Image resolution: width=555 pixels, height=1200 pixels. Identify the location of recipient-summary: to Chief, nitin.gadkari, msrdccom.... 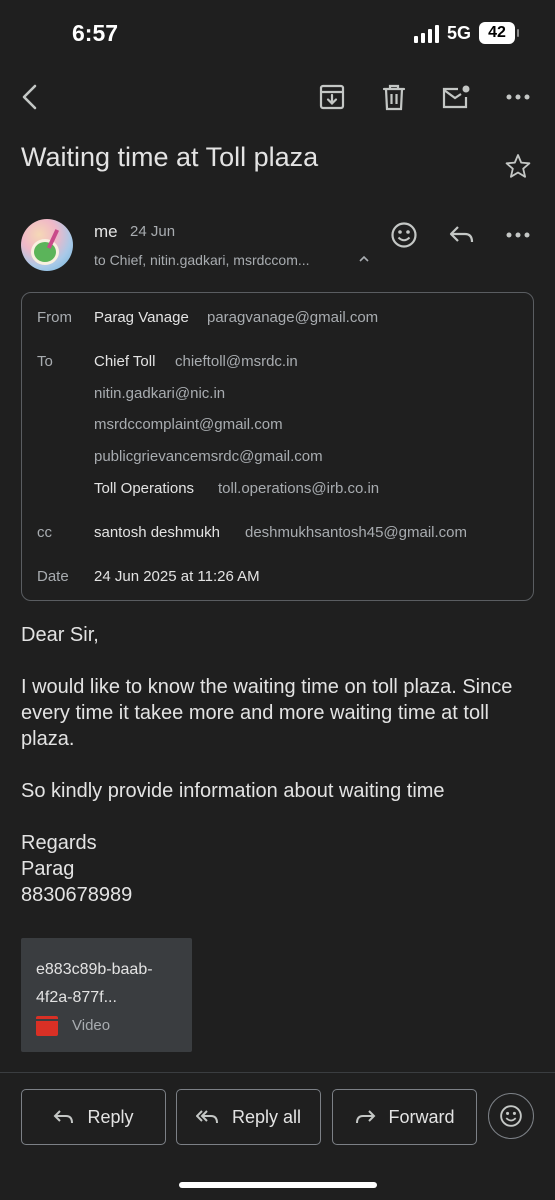
(202, 260).